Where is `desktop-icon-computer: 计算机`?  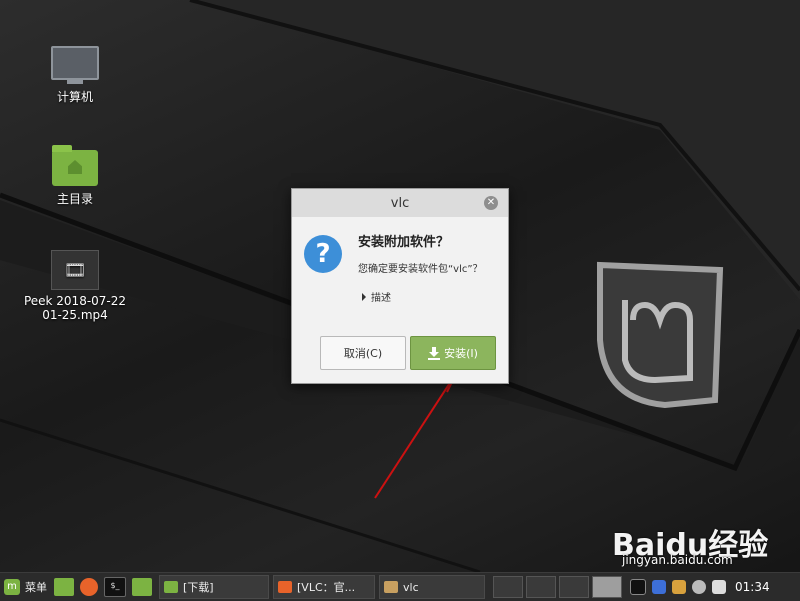
desktop-icon-computer: 计算机 is located at coordinates (75, 75).